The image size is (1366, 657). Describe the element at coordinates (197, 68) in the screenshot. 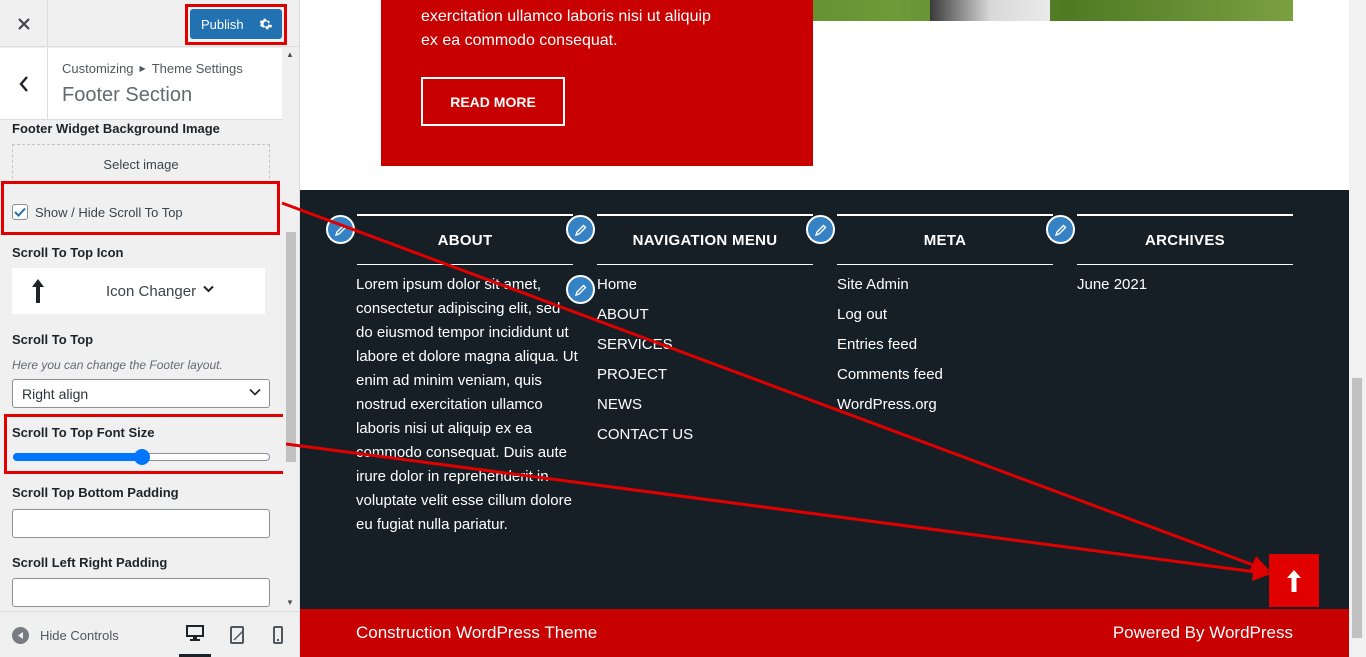

I see `breadcrumb-parent: Theme Settings` at that location.